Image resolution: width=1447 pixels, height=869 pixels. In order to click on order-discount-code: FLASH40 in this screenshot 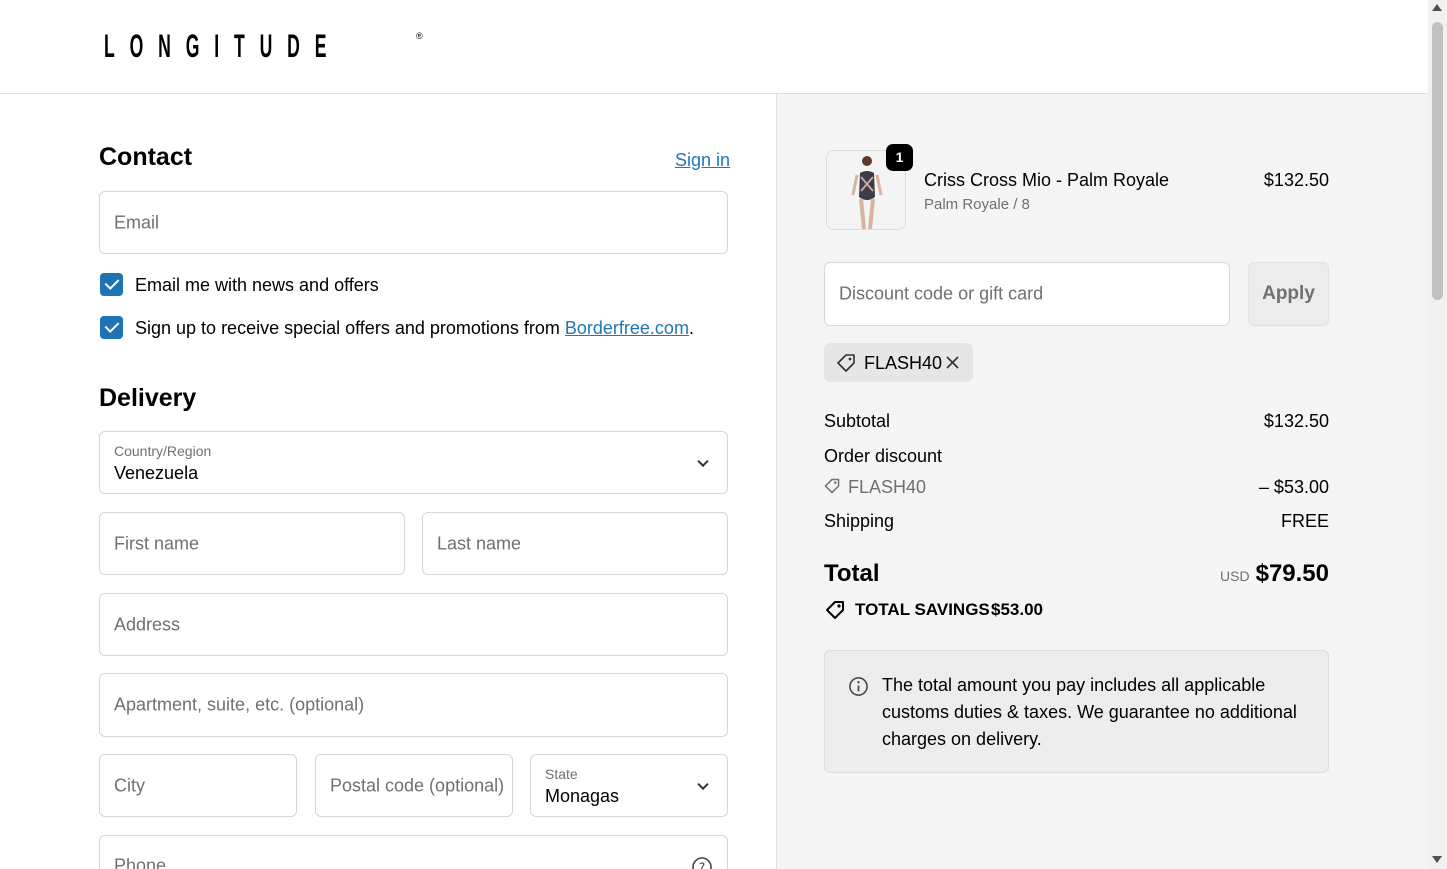, I will do `click(887, 487)`.